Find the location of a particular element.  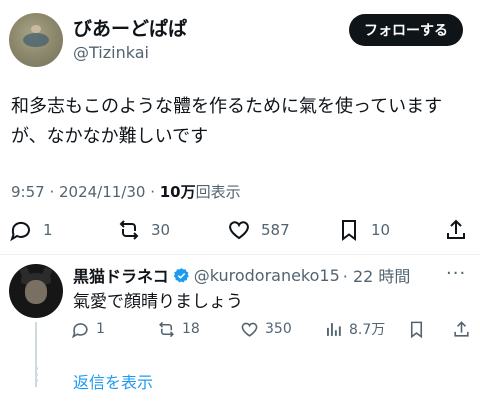

like-button: 587 is located at coordinates (258, 230).